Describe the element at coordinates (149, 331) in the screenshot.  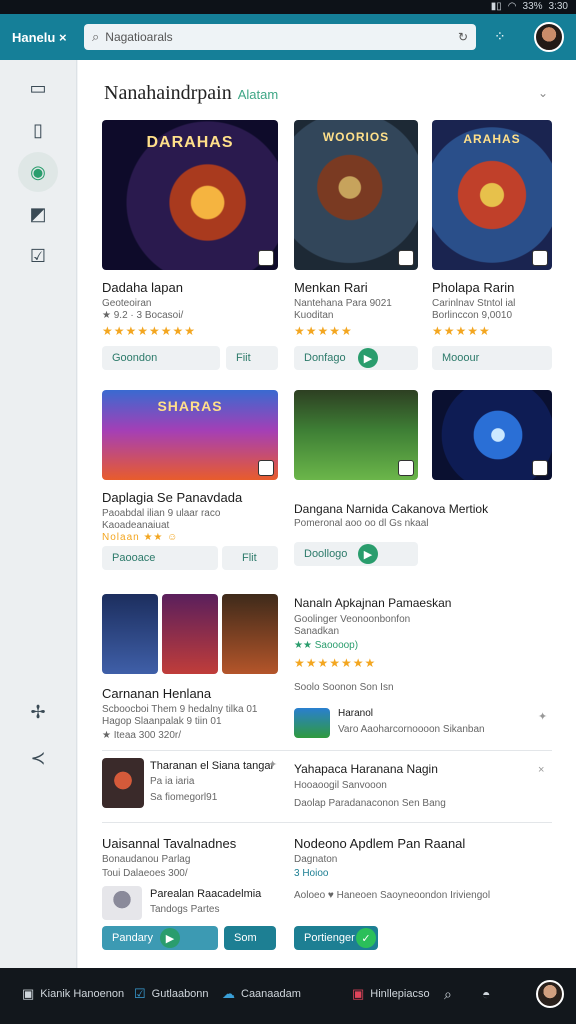
I see `rating-stars: ★★★★★★★★` at that location.